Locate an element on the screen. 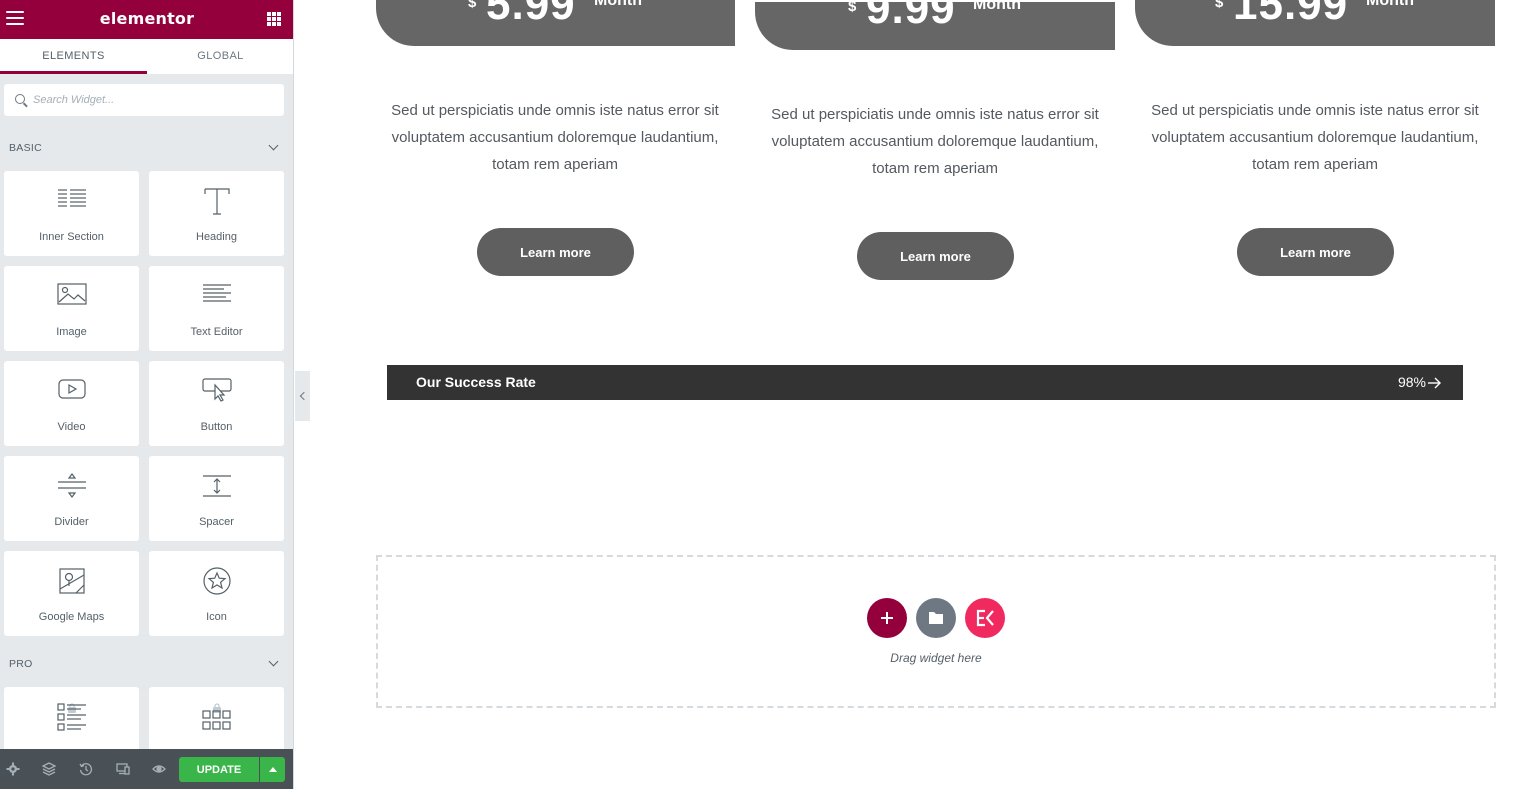 This screenshot has width=1524, height=789. widget-label: Spacer is located at coordinates (216, 522).